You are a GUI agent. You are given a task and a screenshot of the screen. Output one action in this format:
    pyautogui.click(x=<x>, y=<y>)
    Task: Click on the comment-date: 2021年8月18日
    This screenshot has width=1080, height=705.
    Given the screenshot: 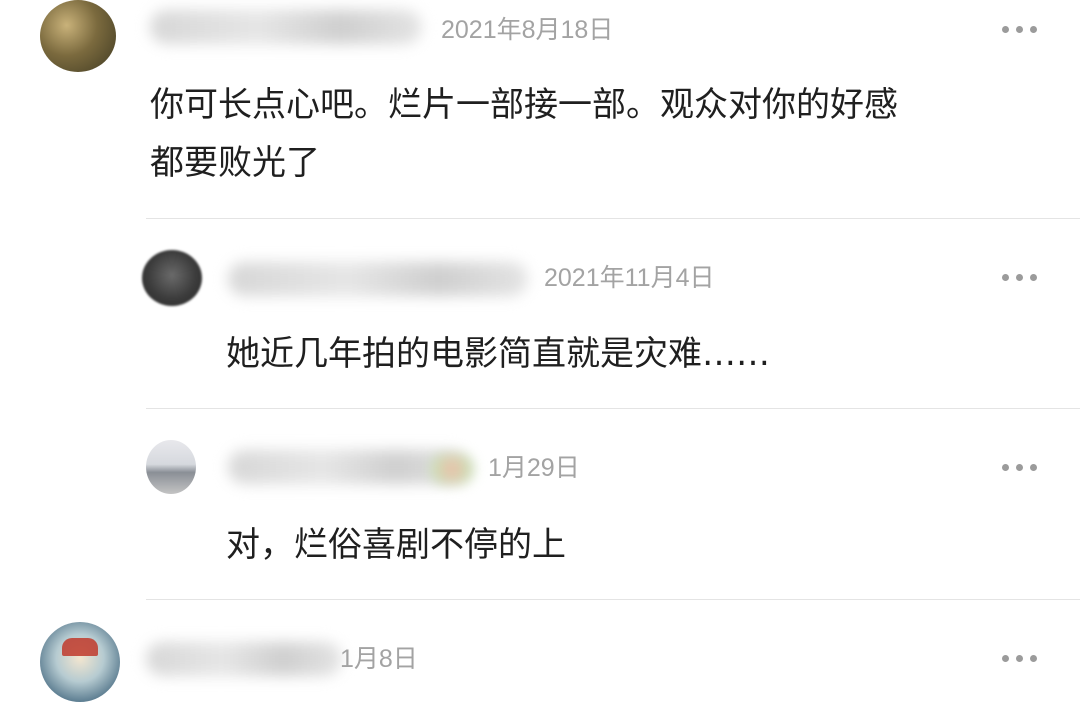 What is the action you would take?
    pyautogui.click(x=527, y=30)
    